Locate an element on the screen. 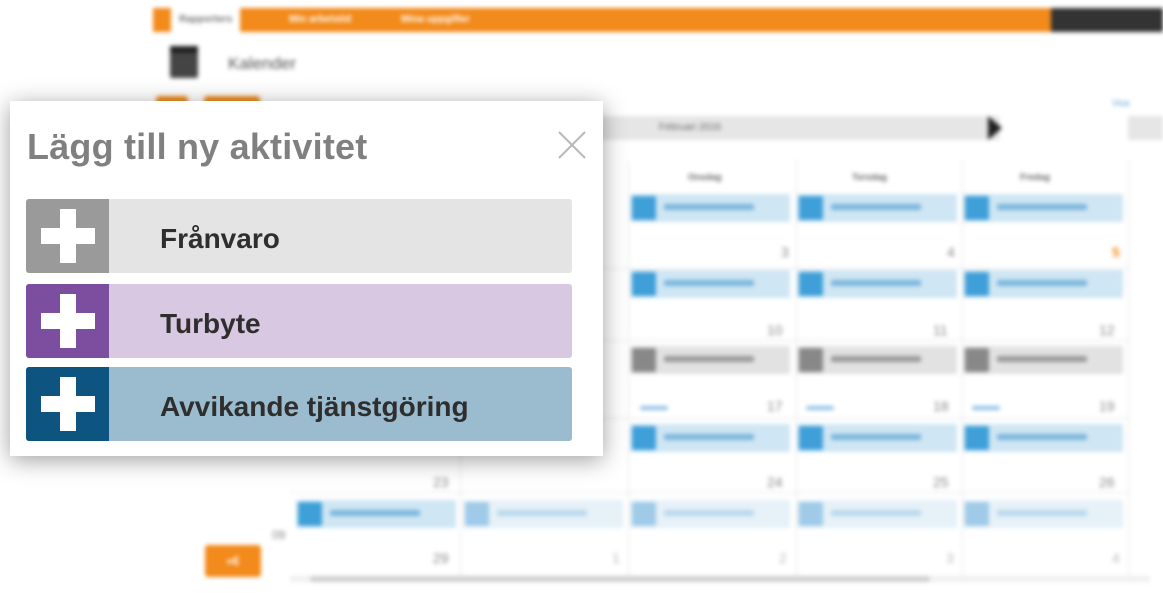  scrollbar-thumb is located at coordinates (620, 579).